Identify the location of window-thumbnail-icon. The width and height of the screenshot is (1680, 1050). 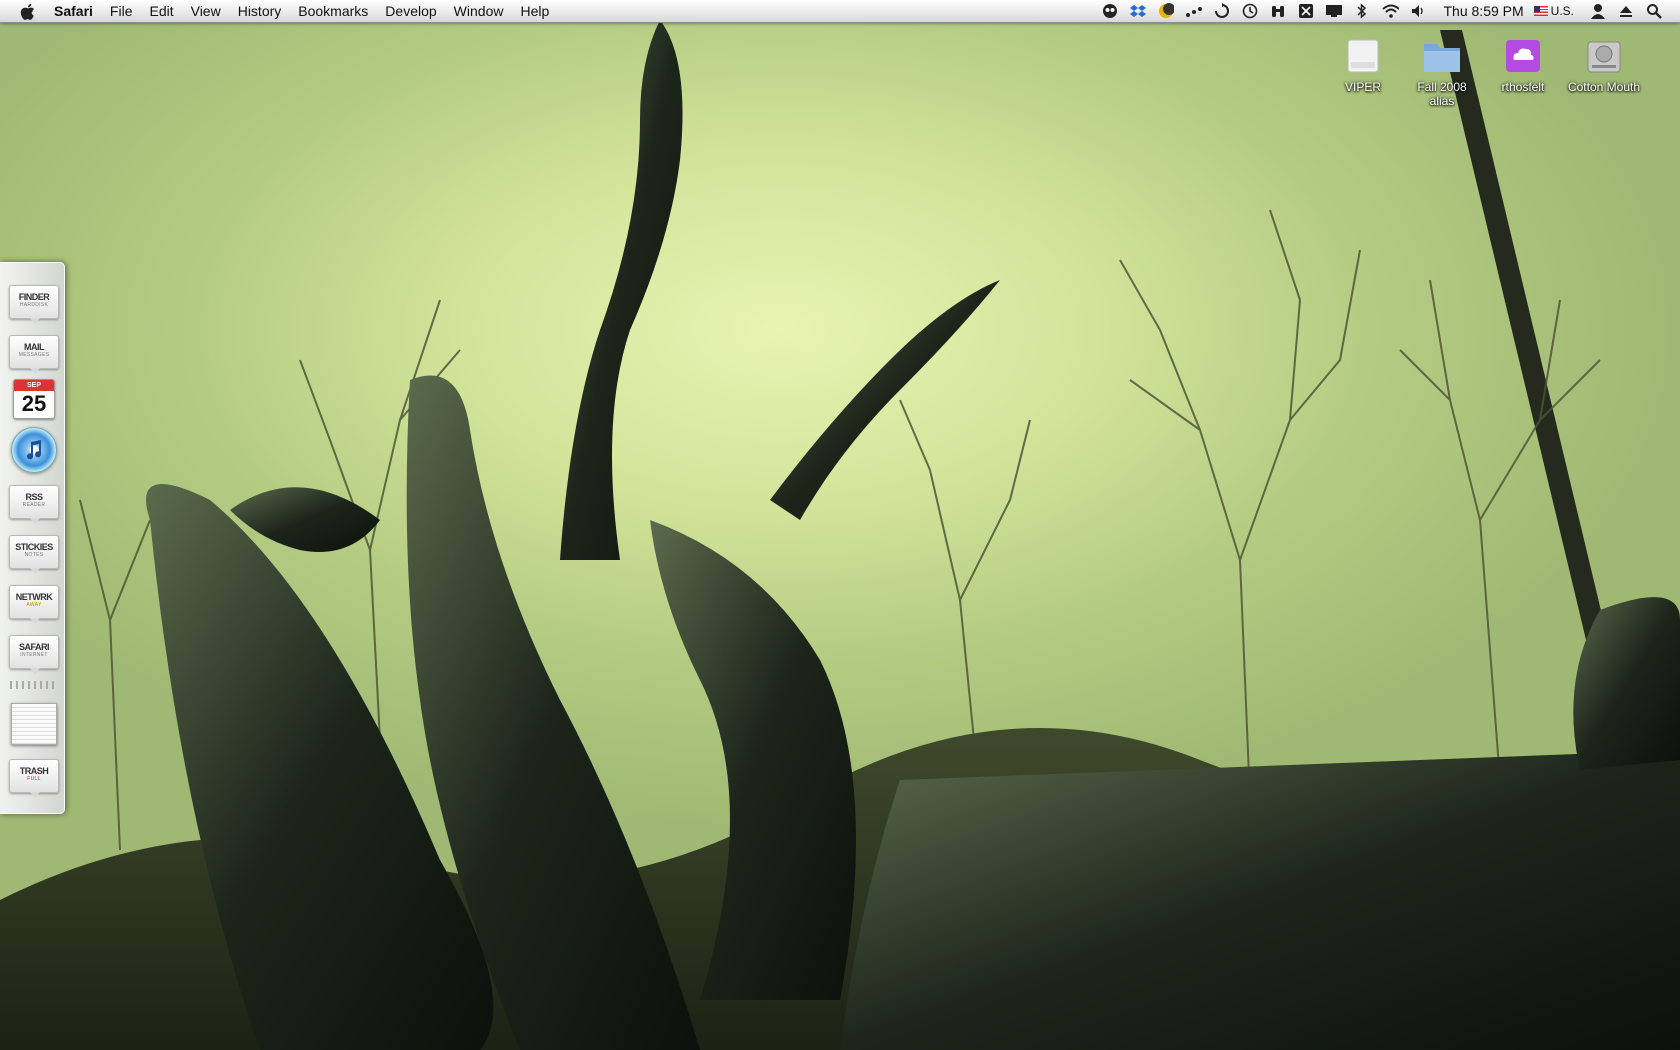
(34, 724).